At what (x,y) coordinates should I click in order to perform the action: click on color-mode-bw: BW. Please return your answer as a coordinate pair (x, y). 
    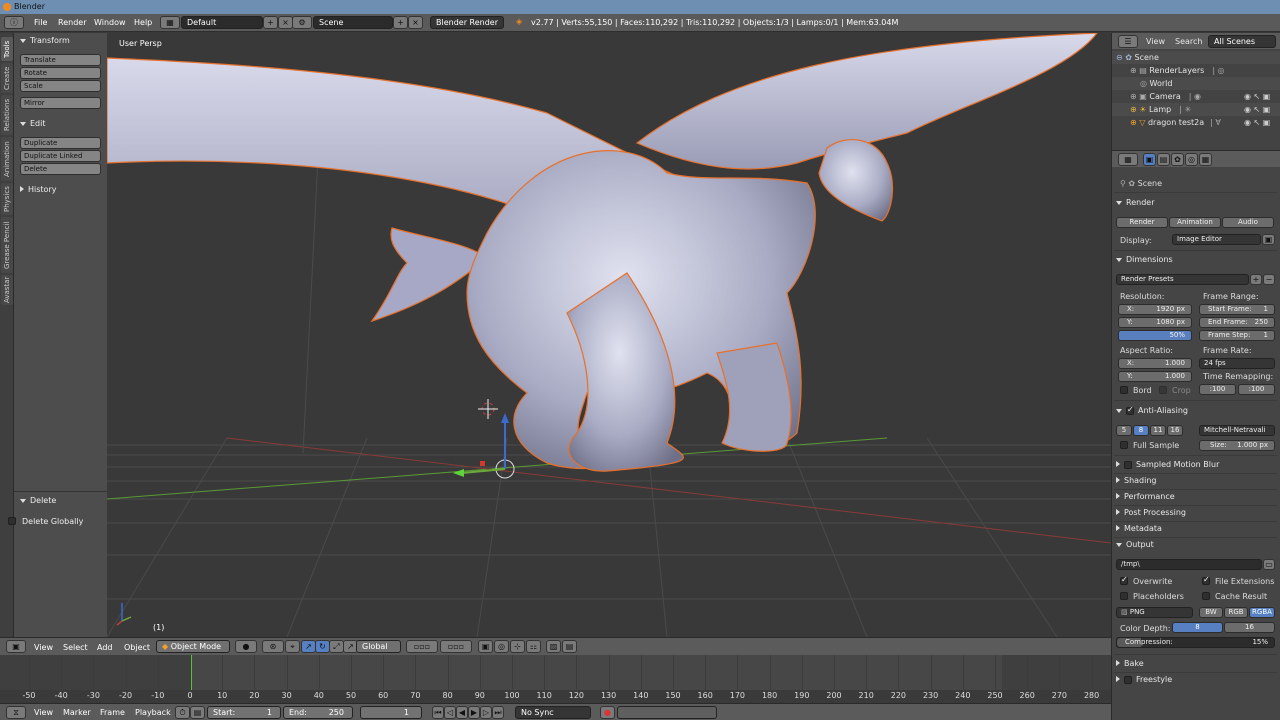
    Looking at the image, I should click on (1211, 612).